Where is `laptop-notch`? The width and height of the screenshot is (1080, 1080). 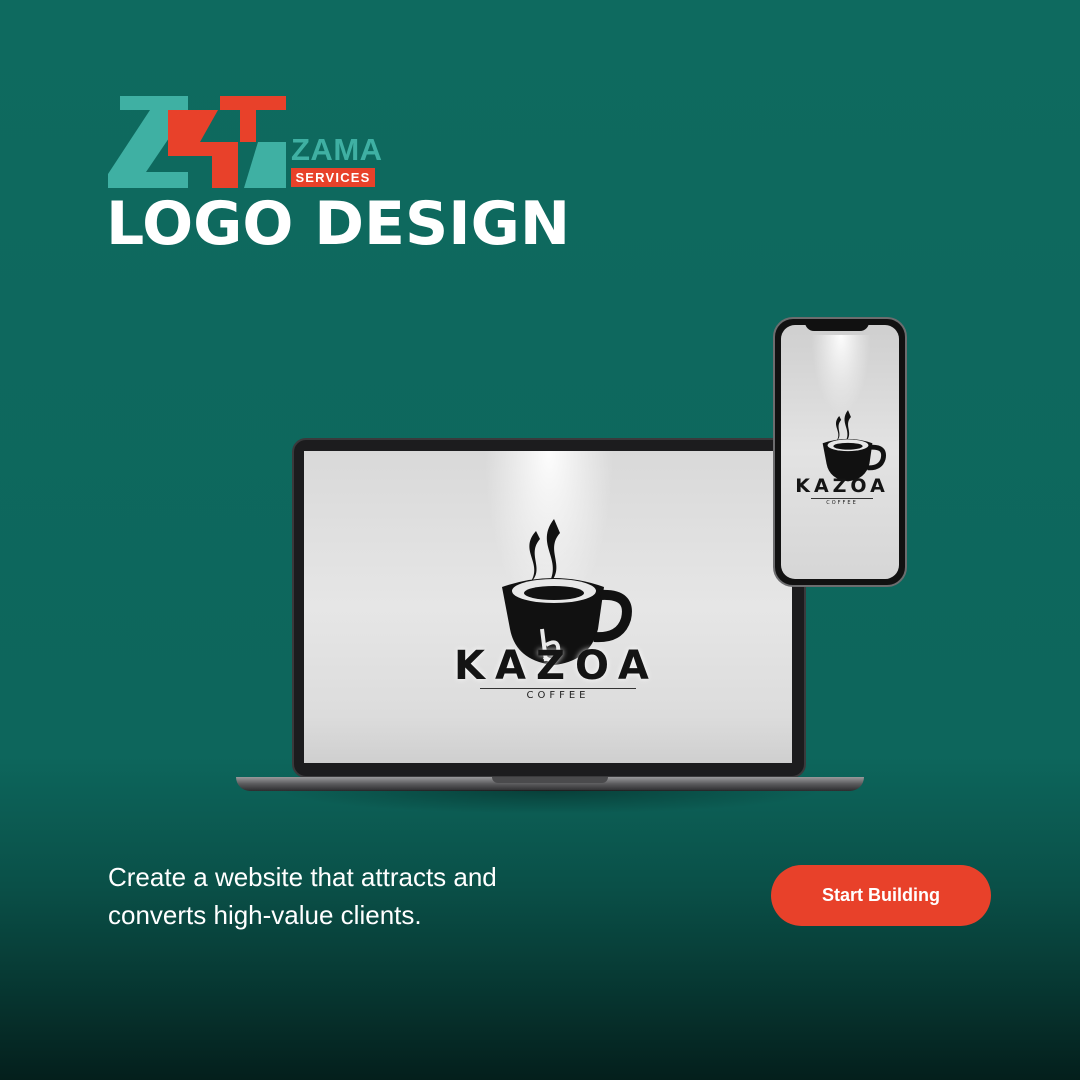 laptop-notch is located at coordinates (550, 780).